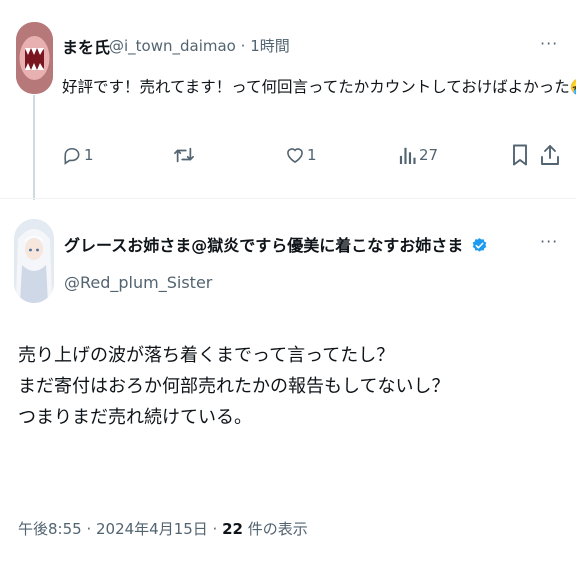 The image size is (576, 576). I want to click on reply-button: 1, so click(78, 155).